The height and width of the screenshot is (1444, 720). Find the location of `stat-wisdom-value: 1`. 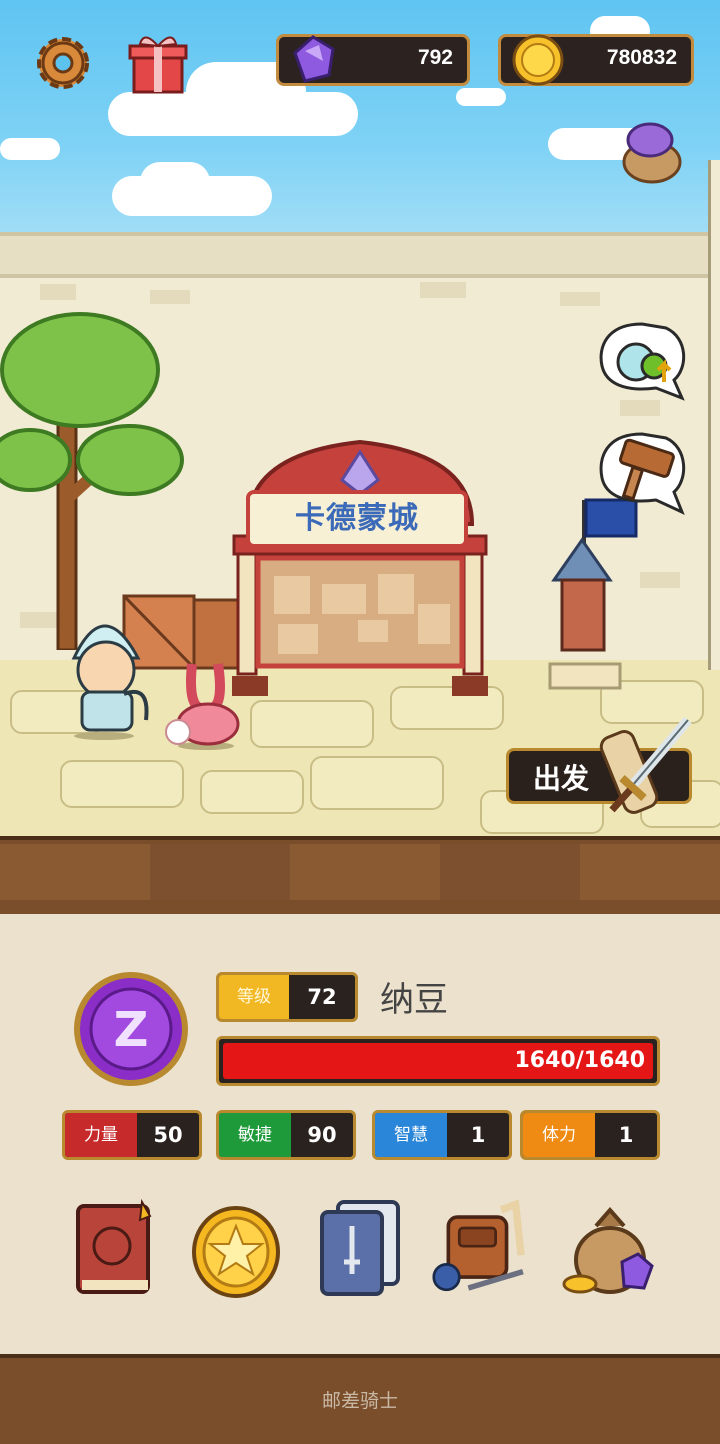

stat-wisdom-value: 1 is located at coordinates (478, 1135).